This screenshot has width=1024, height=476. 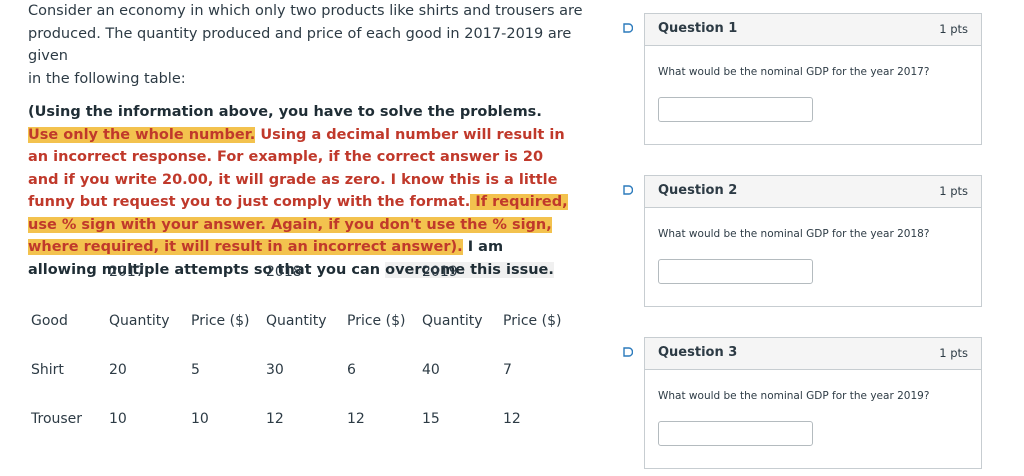 I want to click on table-cell: 7, so click(x=507, y=370).